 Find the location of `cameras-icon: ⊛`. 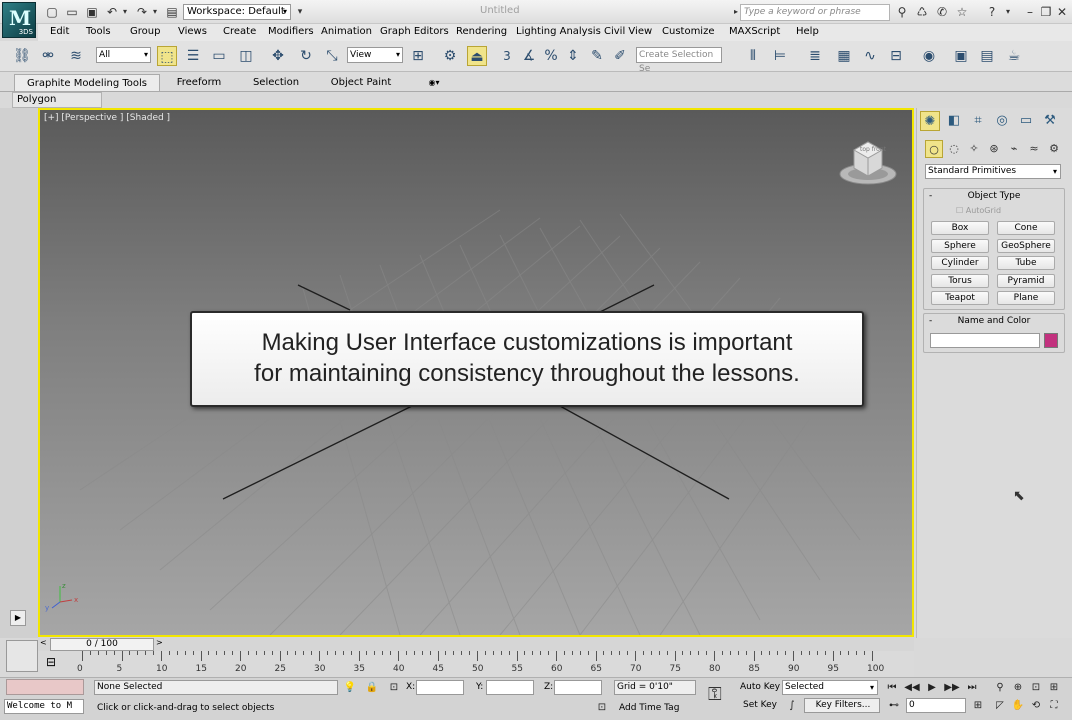

cameras-icon: ⊛ is located at coordinates (994, 149).